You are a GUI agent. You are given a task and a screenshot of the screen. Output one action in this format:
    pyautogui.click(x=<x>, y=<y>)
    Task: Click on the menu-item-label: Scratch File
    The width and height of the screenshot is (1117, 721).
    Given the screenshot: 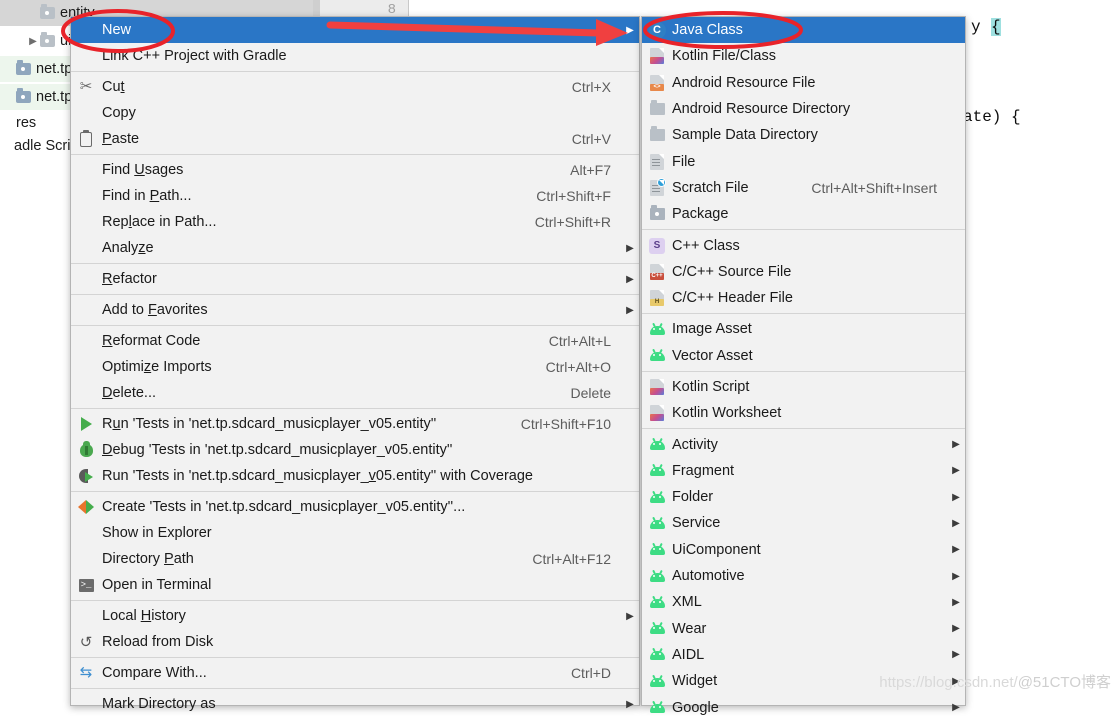 What is the action you would take?
    pyautogui.click(x=710, y=187)
    